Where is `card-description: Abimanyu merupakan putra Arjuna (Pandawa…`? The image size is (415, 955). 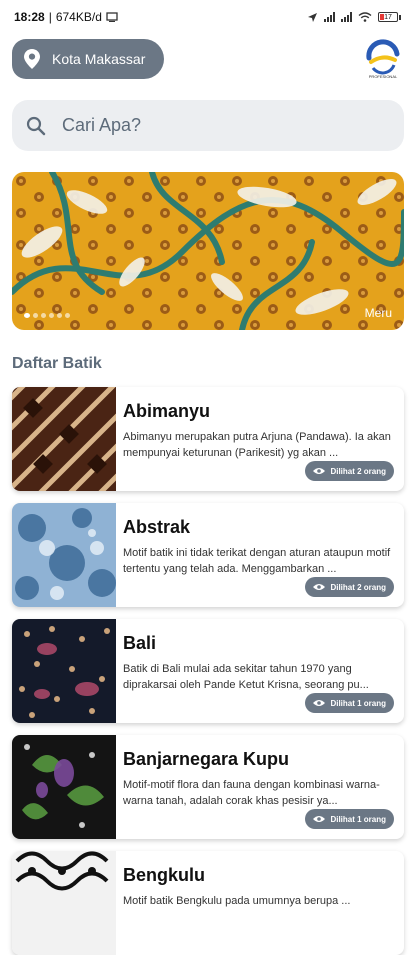 card-description: Abimanyu merupakan putra Arjuna (Pandawa… is located at coordinates (257, 445).